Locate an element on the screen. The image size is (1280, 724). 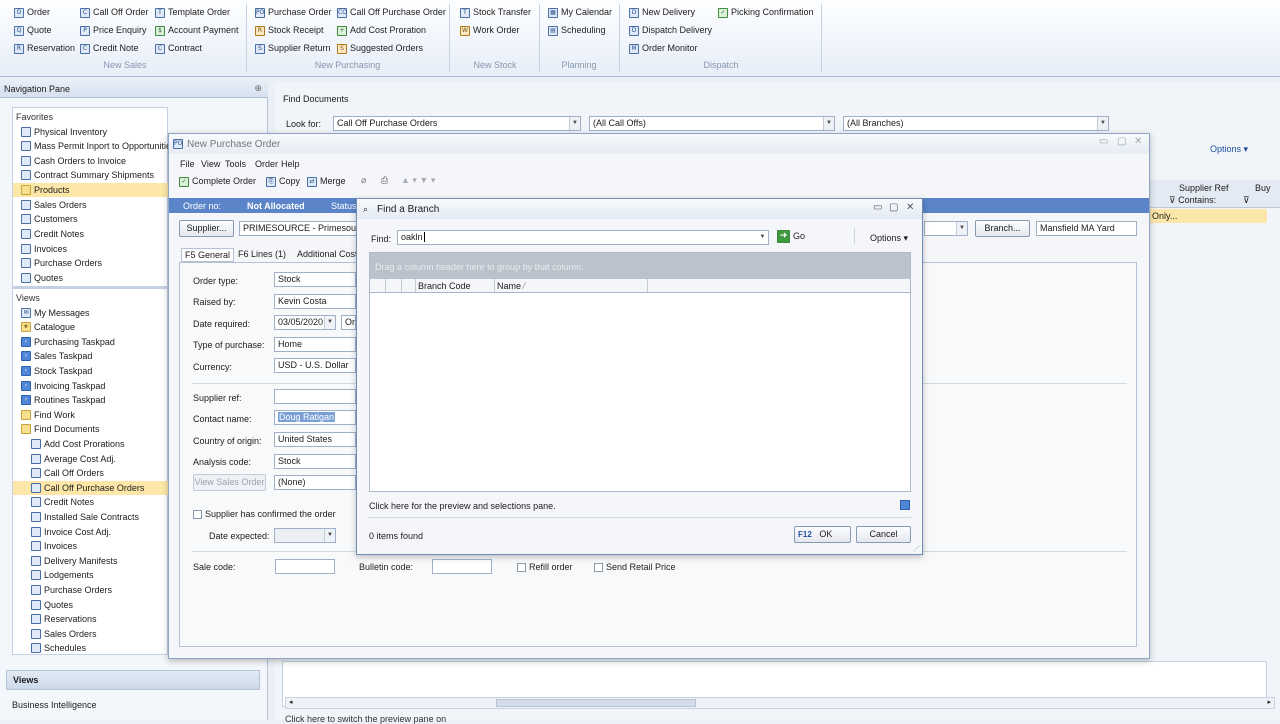
add-cost-proration-button: + Add Cost Proration is located at coordinates (381, 30).